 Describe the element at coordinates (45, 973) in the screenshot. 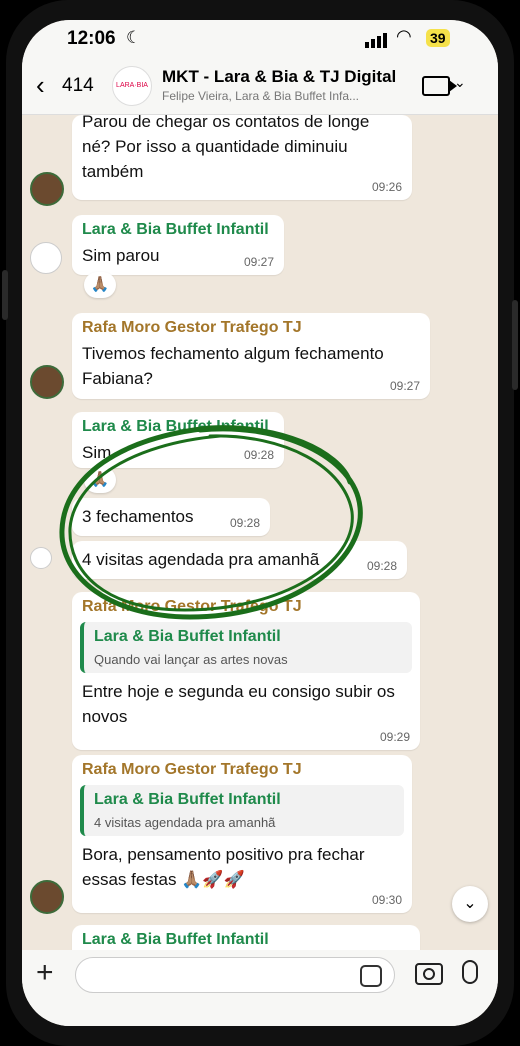

I see `plus-icon: +` at that location.